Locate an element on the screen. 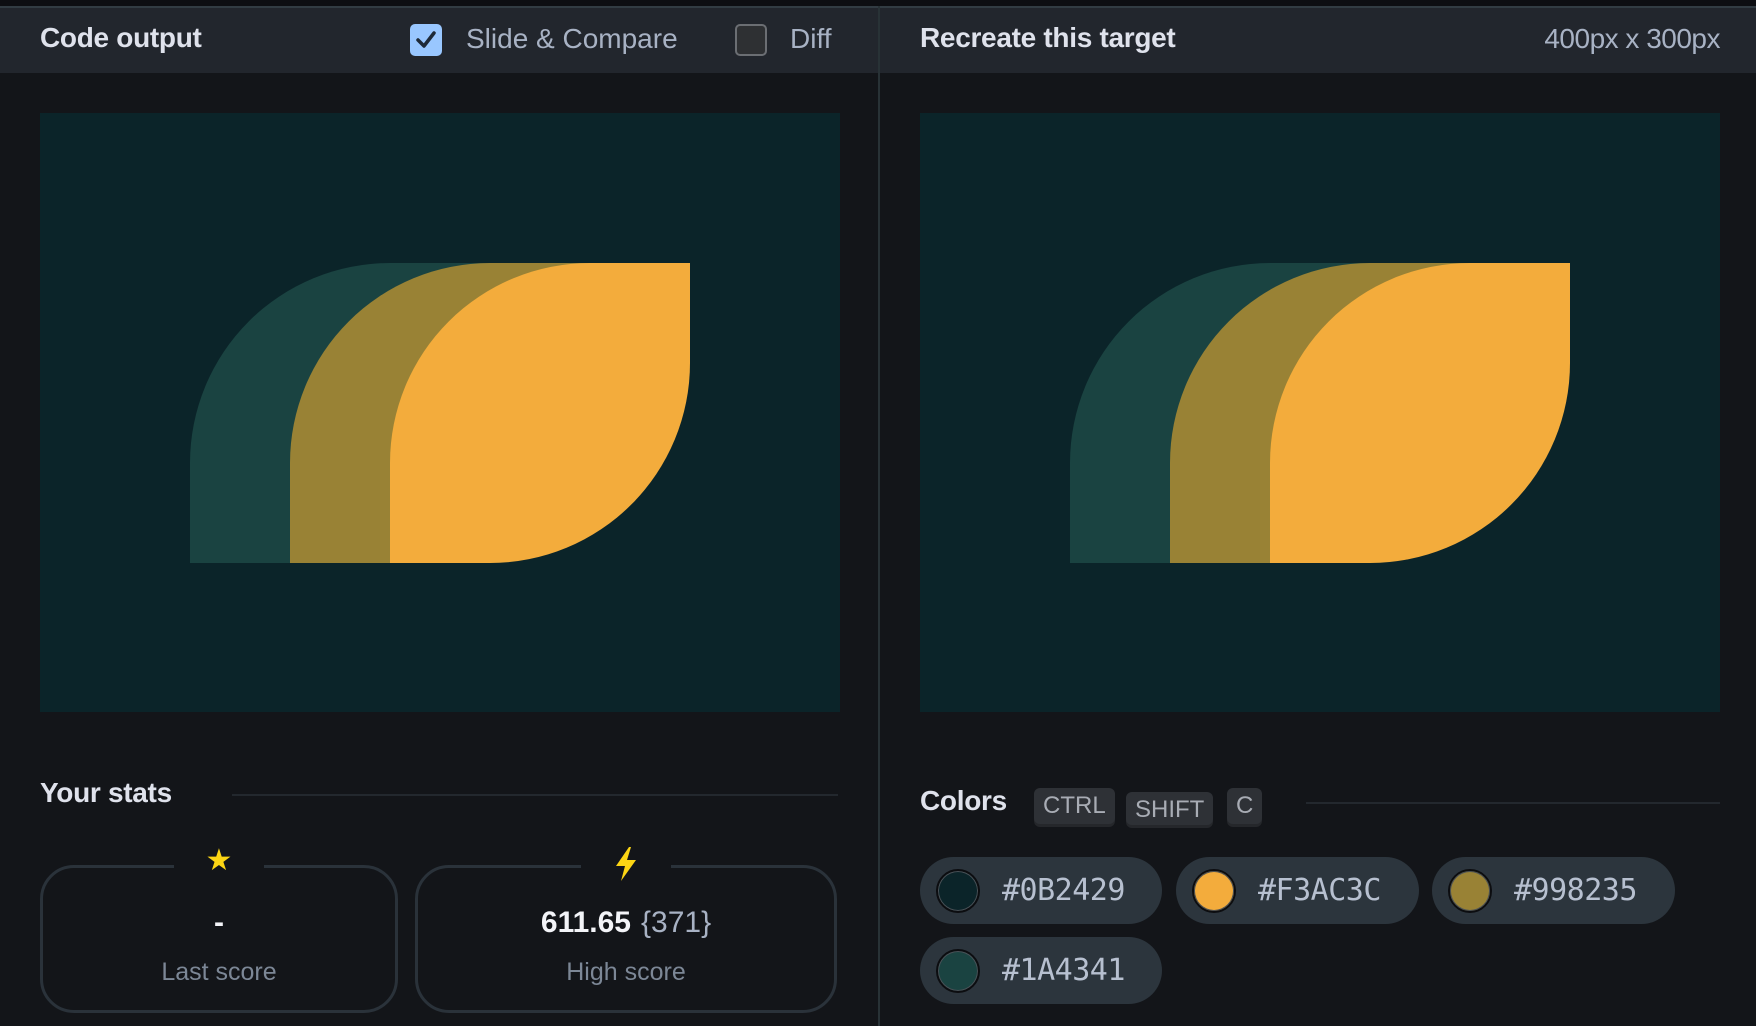 The image size is (1756, 1026). color-chip: #0B2429 is located at coordinates (1041, 890).